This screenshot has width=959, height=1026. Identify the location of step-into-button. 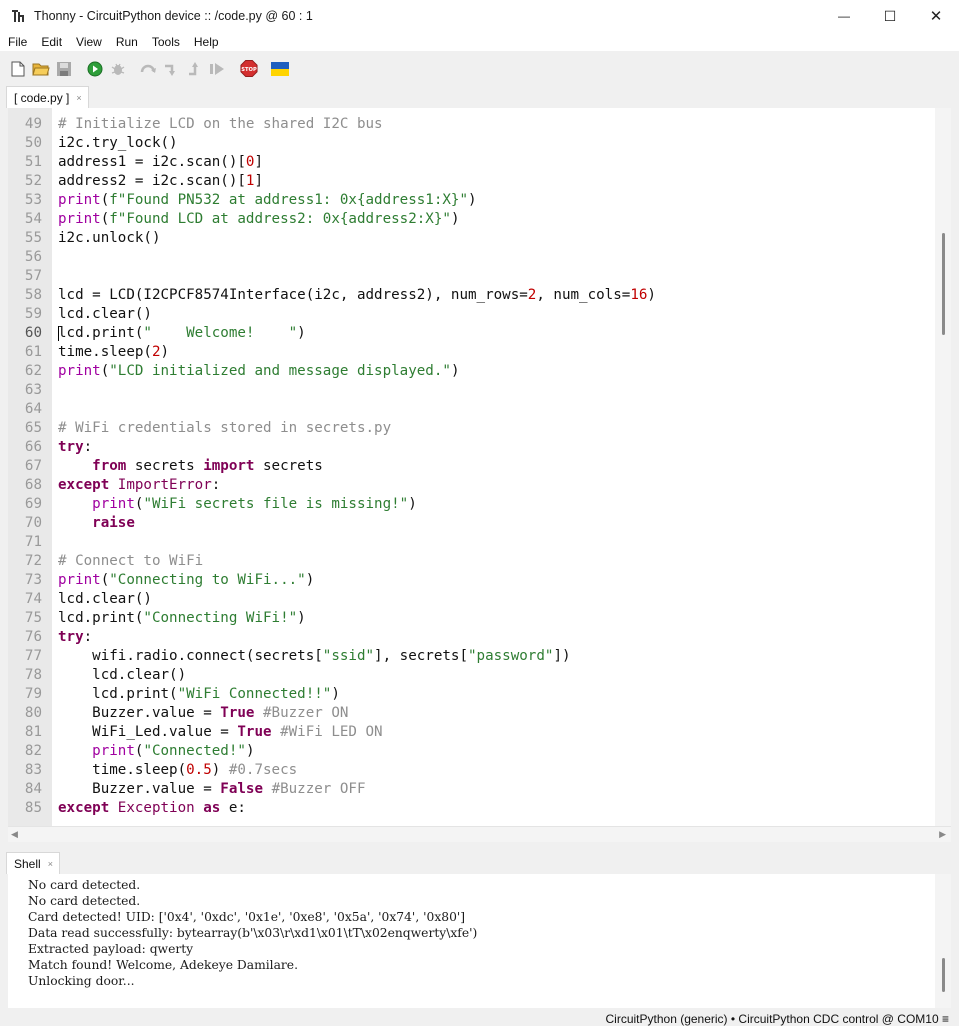
(172, 69).